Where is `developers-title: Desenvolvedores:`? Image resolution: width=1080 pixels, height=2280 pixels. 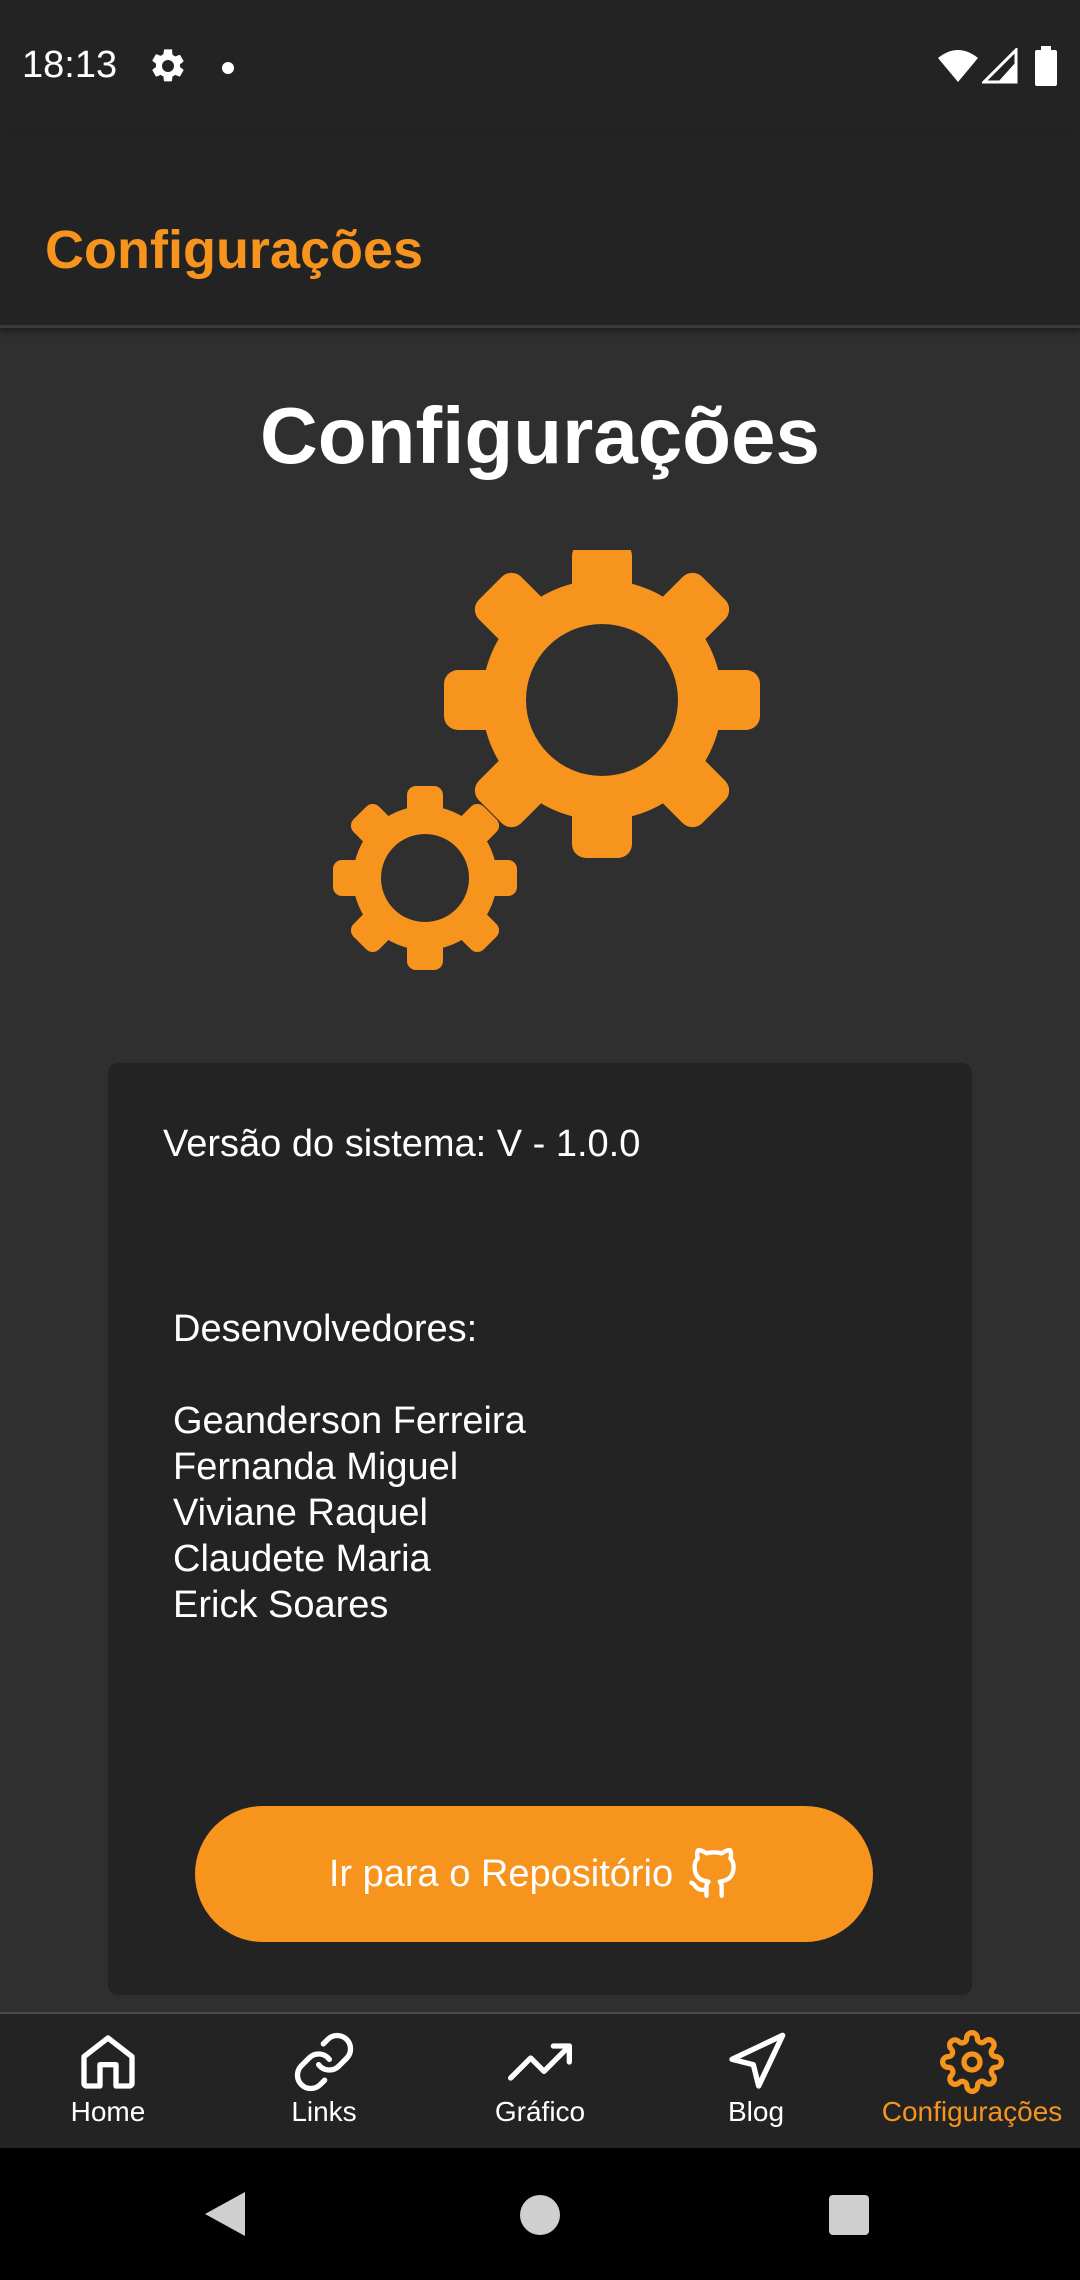
developers-title: Desenvolvedores: is located at coordinates (325, 1329).